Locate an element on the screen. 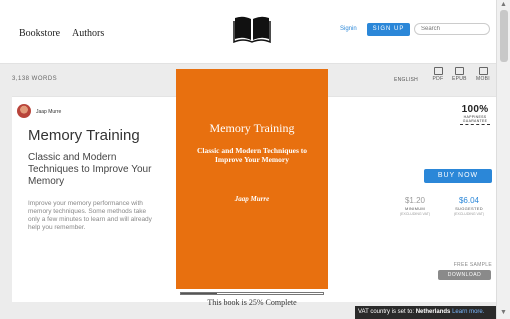 The image size is (510, 319). format-pdf: PDF is located at coordinates (438, 74).